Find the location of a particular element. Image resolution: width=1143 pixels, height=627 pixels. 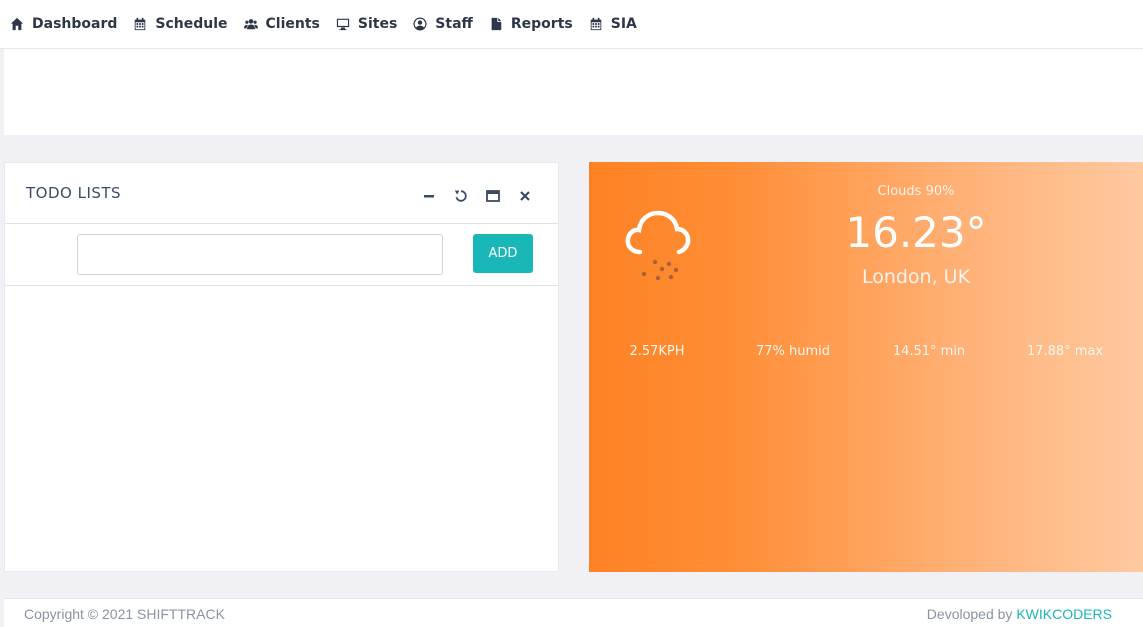

maximize-button is located at coordinates (493, 196).